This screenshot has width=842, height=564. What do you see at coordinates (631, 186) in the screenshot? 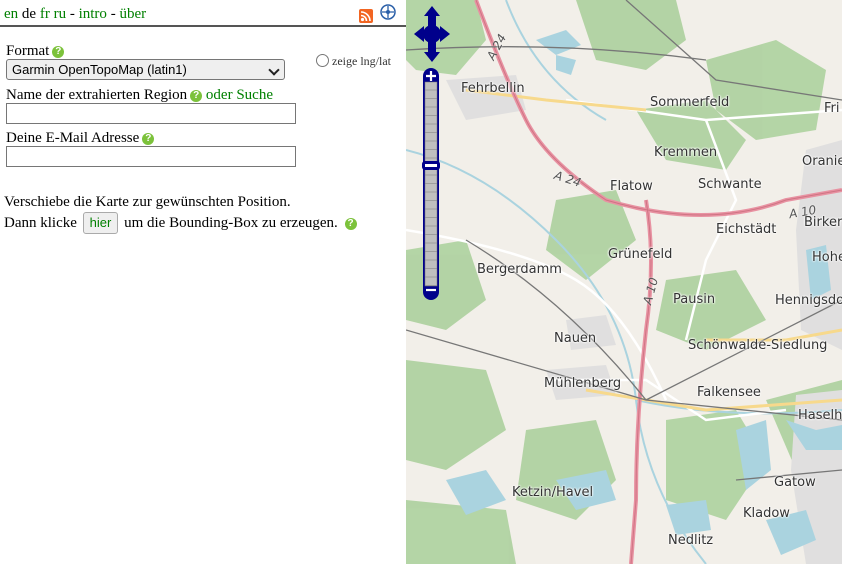
I see `place-label: Flatow` at bounding box center [631, 186].